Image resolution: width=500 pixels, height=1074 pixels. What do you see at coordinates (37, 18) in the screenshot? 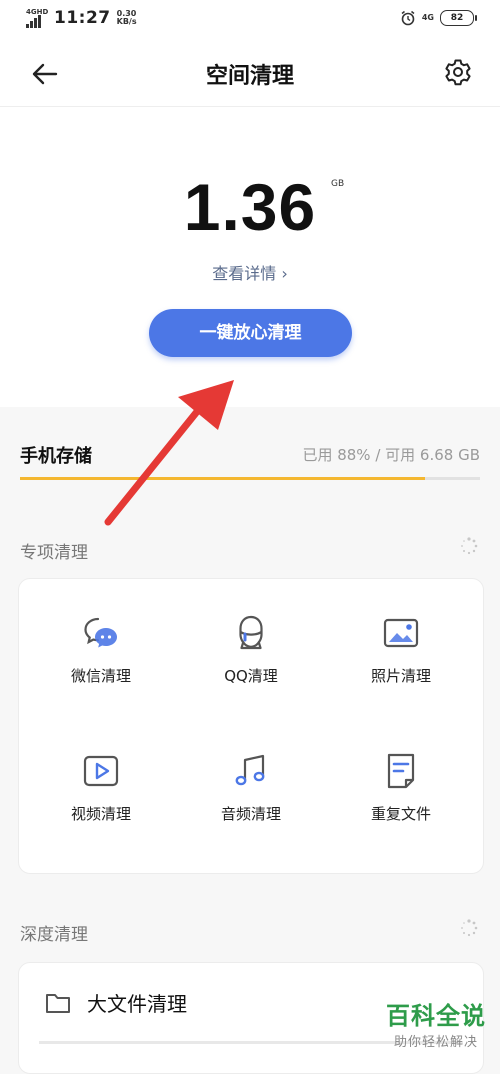
I see `signal-icon: 4GHD` at bounding box center [37, 18].